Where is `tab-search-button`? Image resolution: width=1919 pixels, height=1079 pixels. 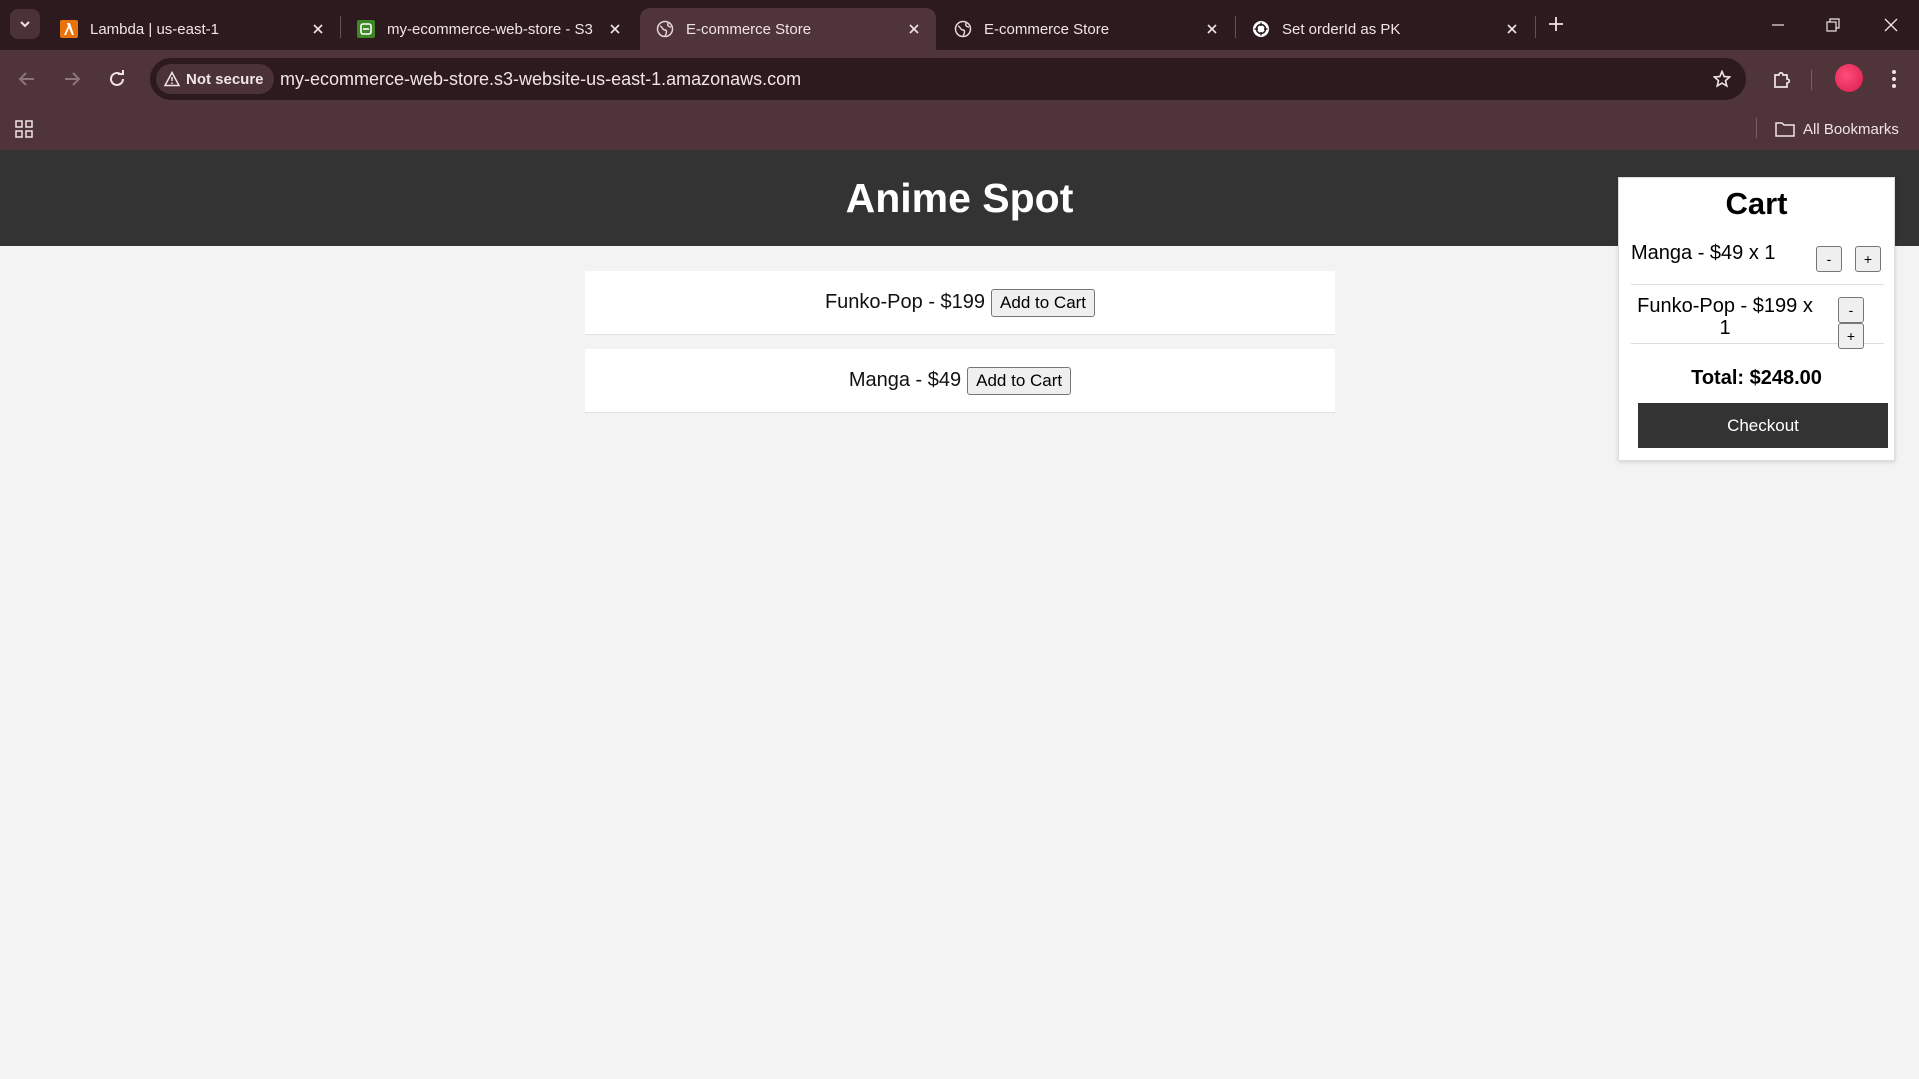 tab-search-button is located at coordinates (25, 24).